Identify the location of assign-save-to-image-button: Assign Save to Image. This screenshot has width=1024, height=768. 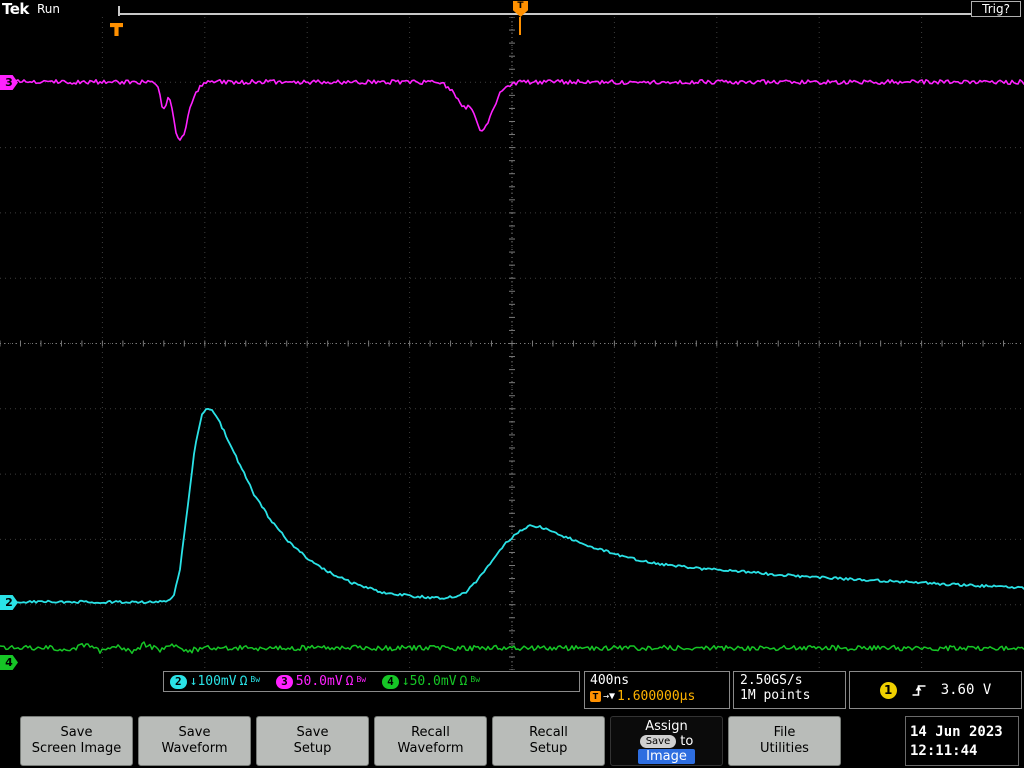
(666, 741).